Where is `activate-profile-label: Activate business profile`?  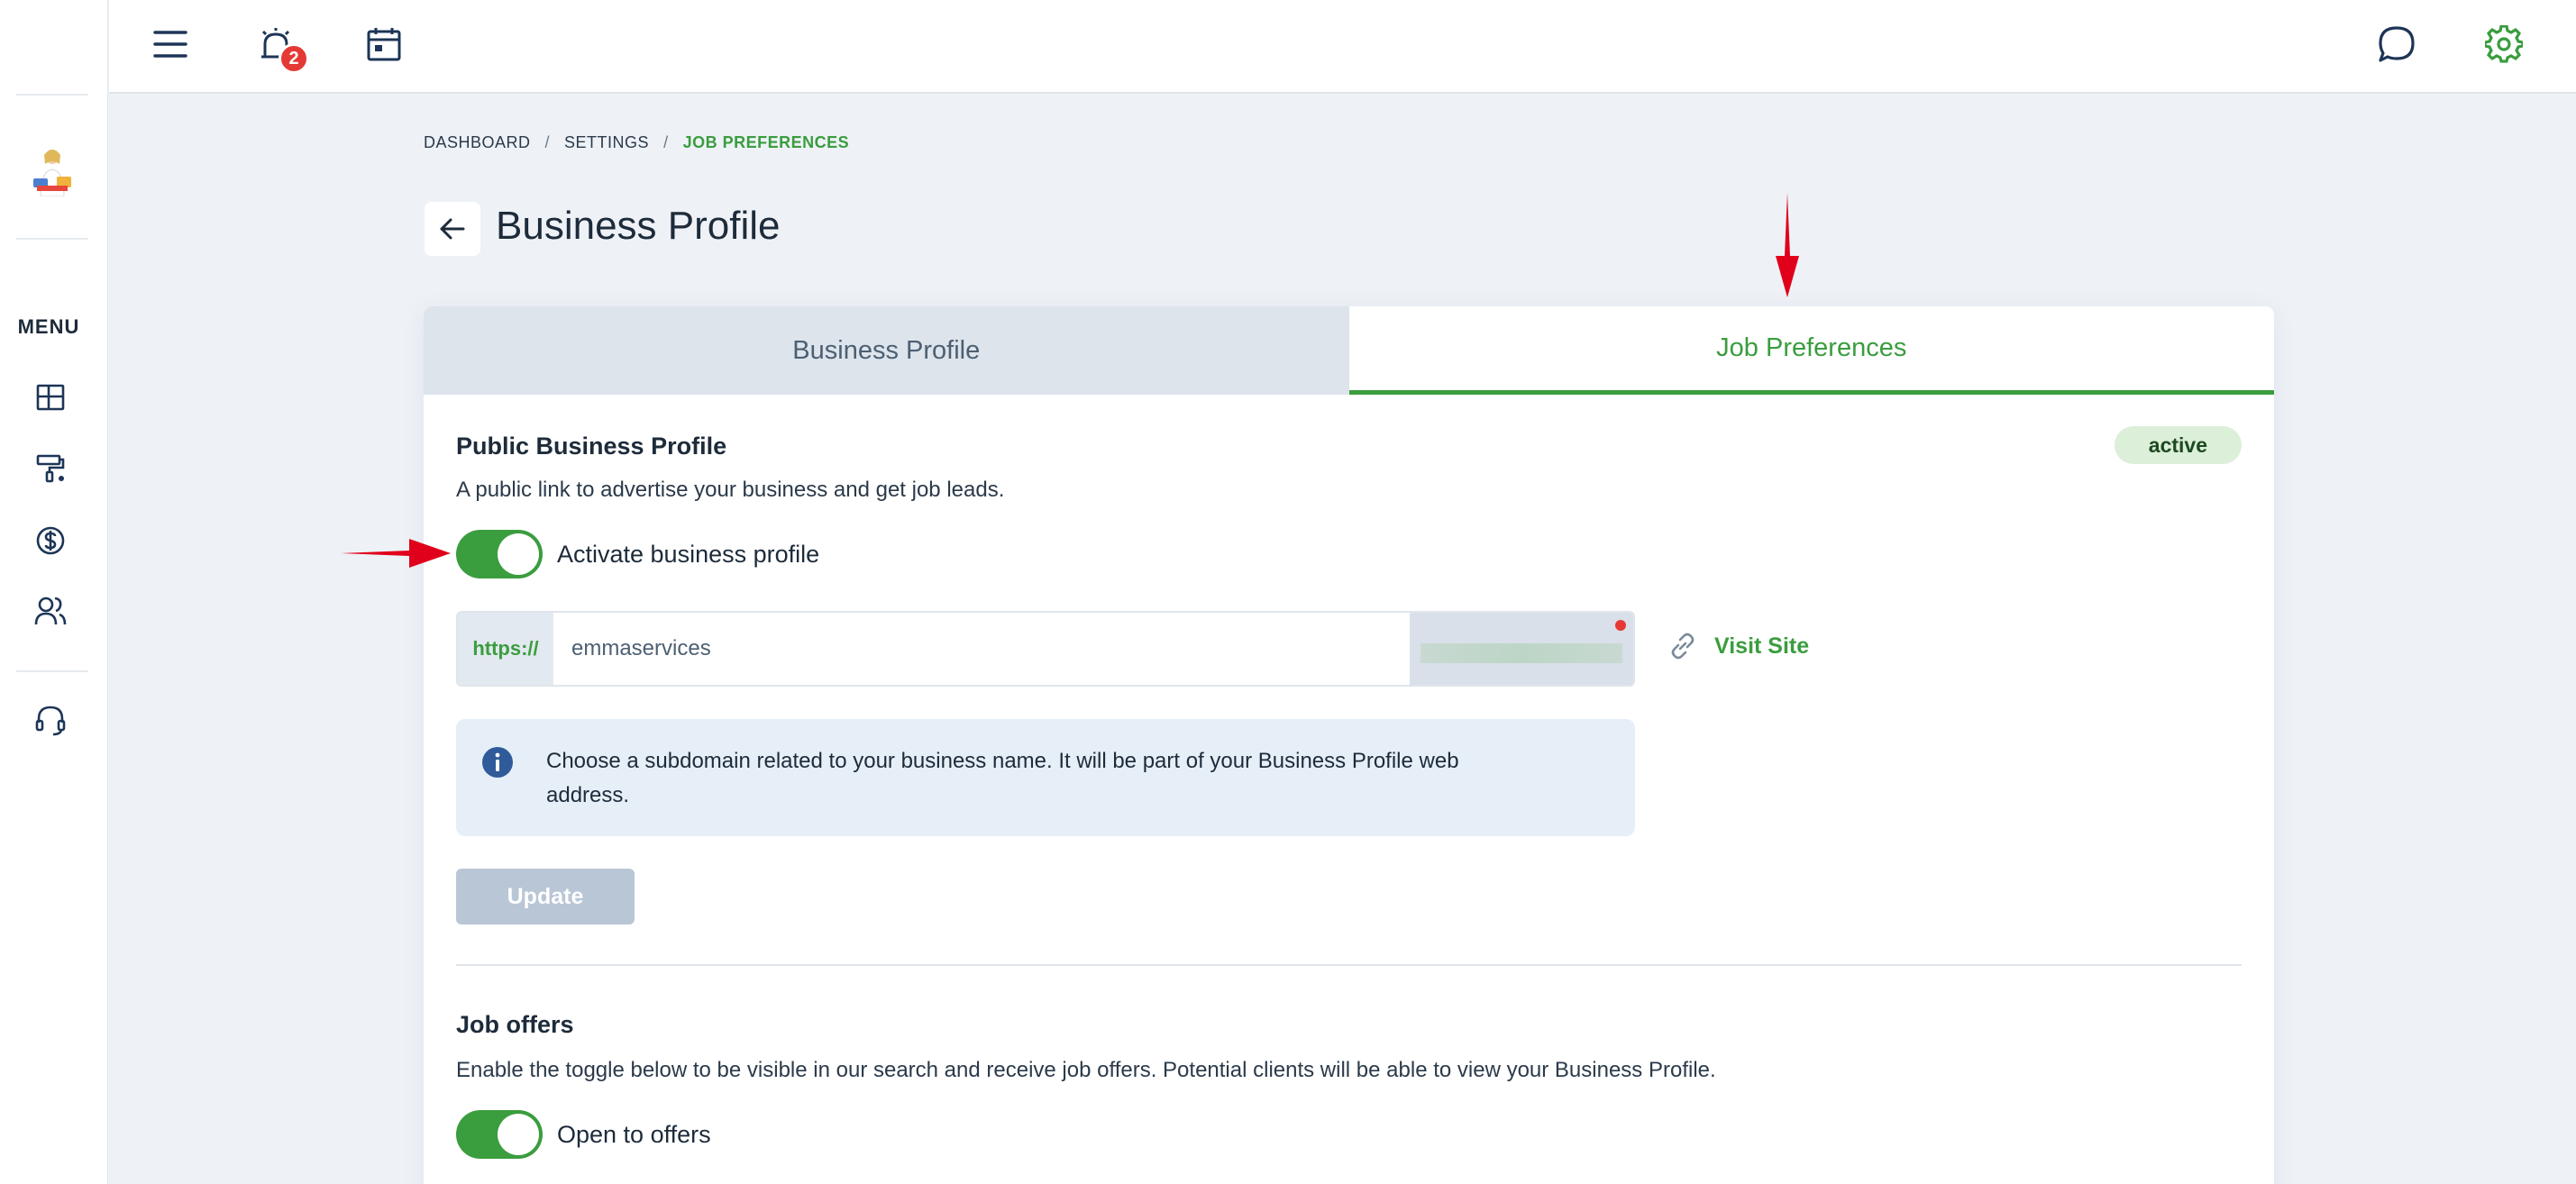 activate-profile-label: Activate business profile is located at coordinates (688, 554).